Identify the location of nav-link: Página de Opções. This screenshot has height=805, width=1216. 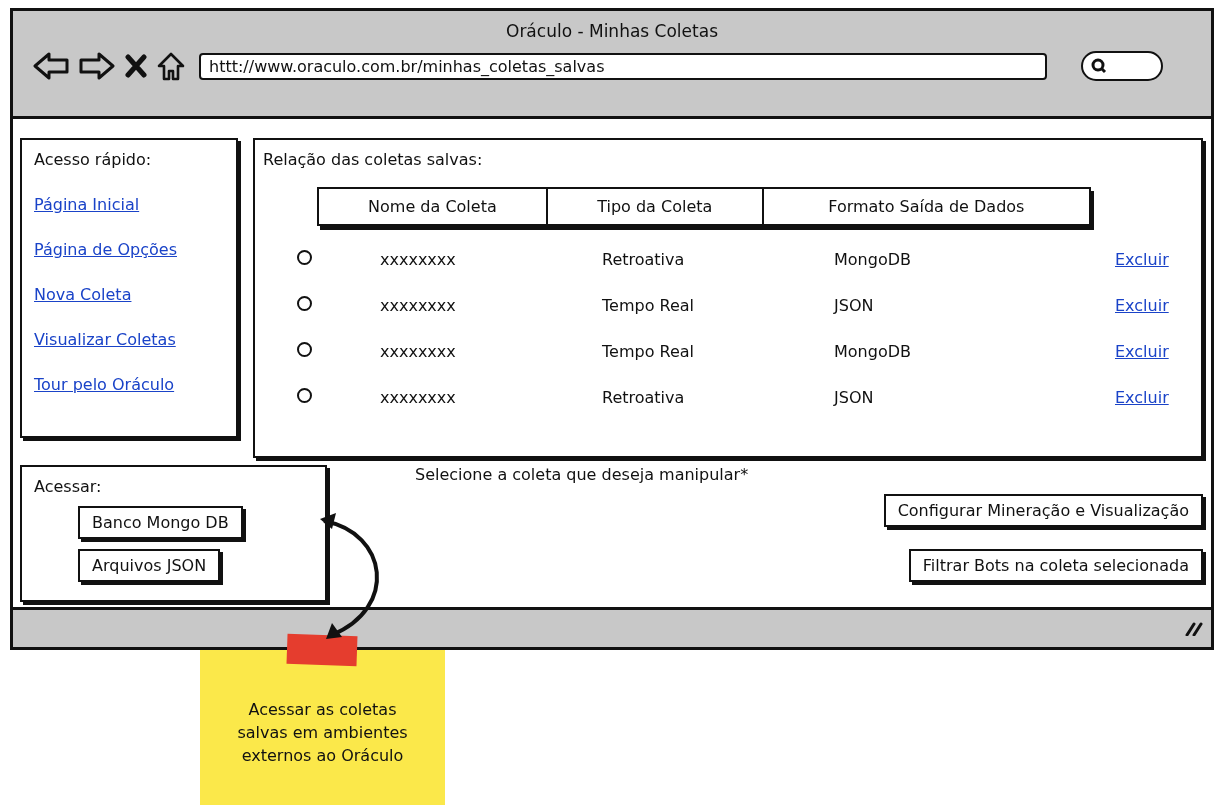
(105, 249).